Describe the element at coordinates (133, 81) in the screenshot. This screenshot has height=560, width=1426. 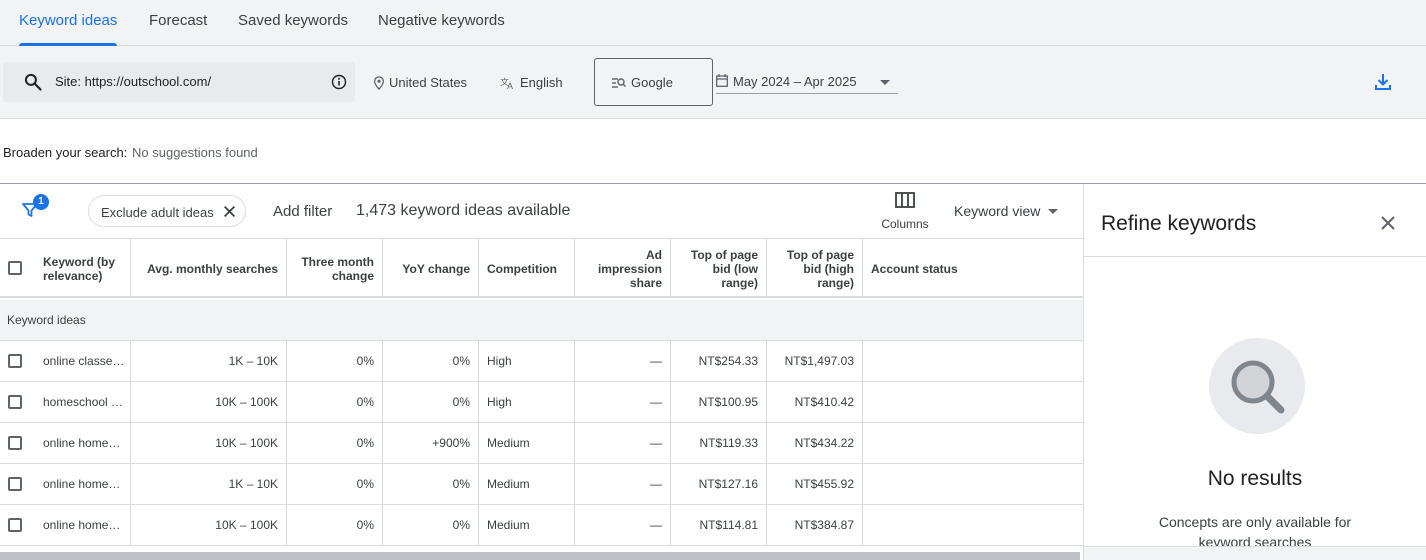
I see `search-value: Site: https://outschool.com/` at that location.